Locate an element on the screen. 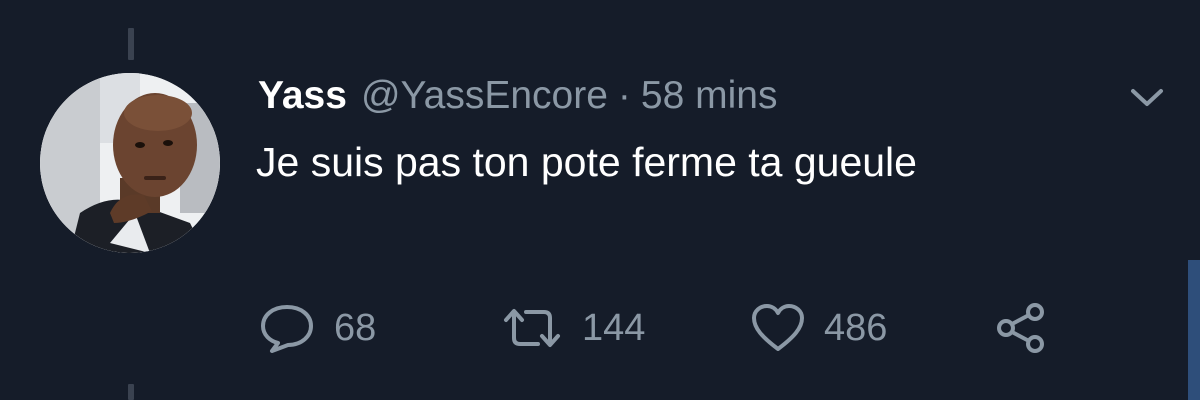  user-handle: @YassEncore is located at coordinates (484, 96).